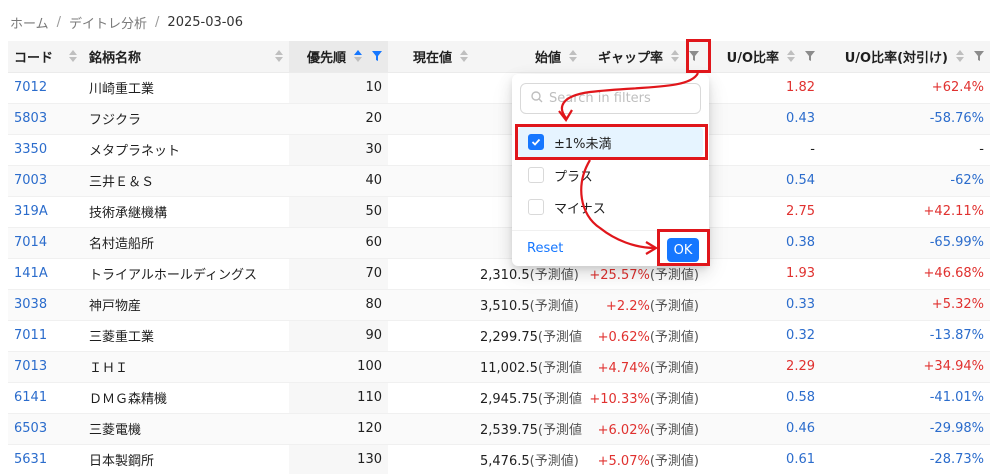 This screenshot has width=1001, height=474. I want to click on filter-dropdown: ±1%未満 プラス マイナス Reset OK, so click(610, 170).